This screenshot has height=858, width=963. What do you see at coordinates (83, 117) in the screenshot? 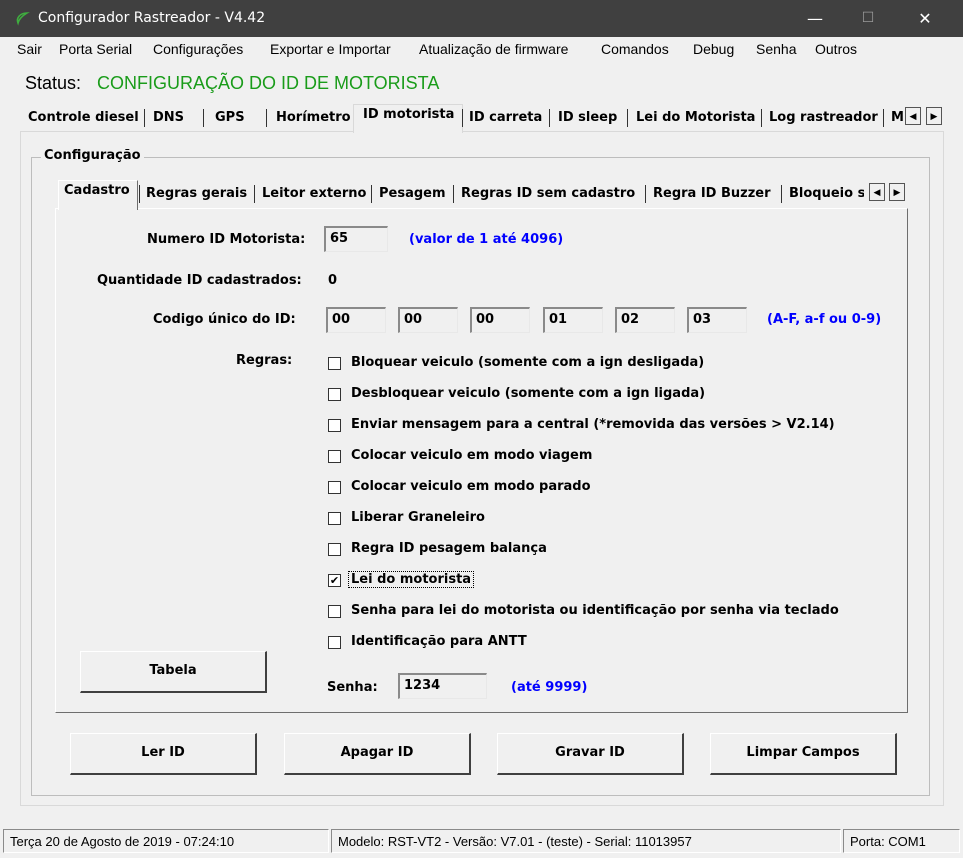
I see `tab-controle-diesel: Controle diesel` at bounding box center [83, 117].